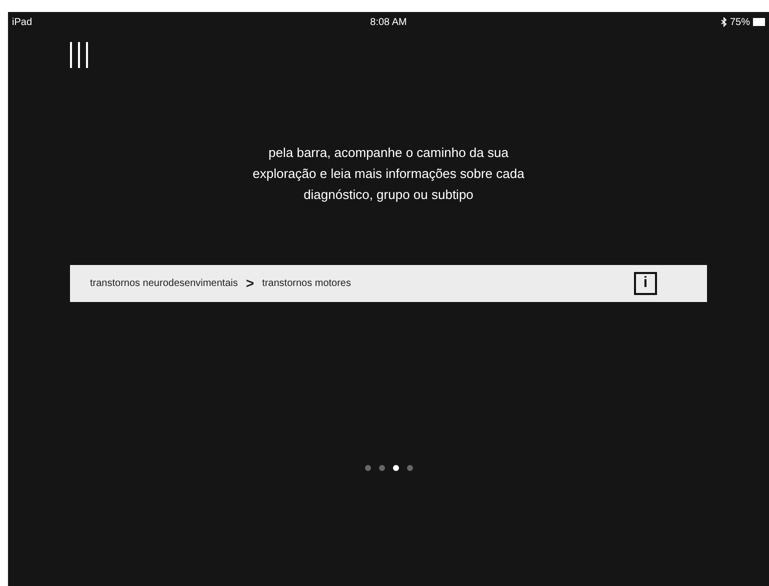  I want to click on breadcrumb-item: transtornos neurodesenvimentais, so click(164, 283).